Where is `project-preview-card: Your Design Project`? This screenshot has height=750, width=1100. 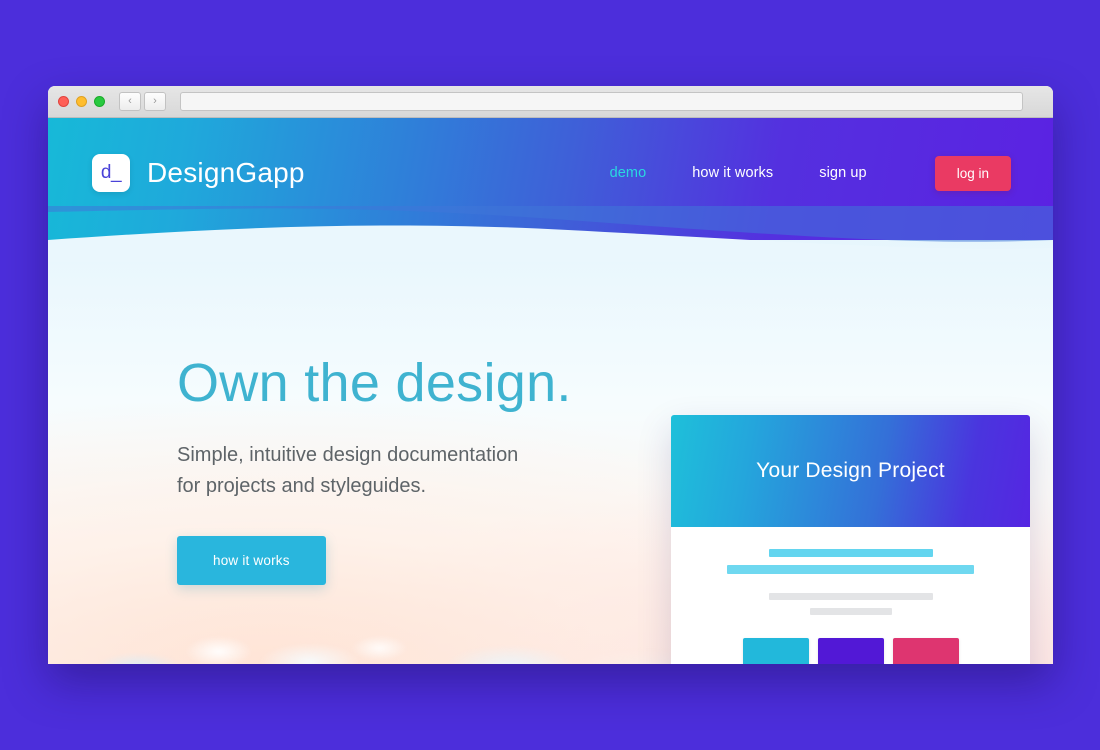
project-preview-card: Your Design Project is located at coordinates (850, 539).